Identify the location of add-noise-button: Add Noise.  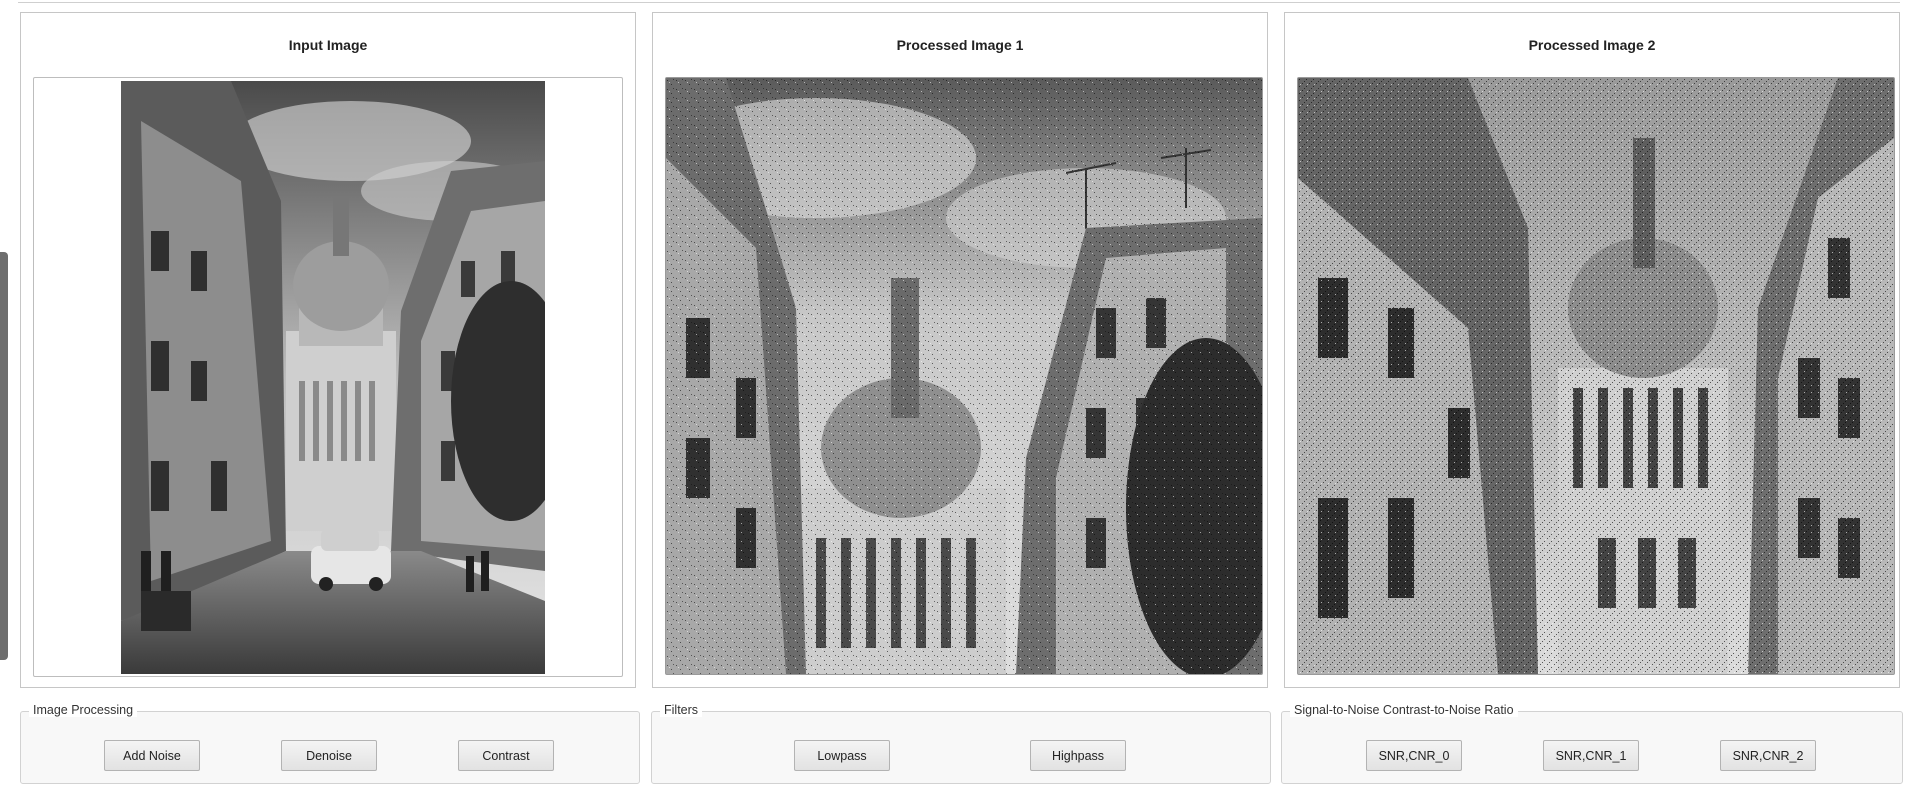
(152, 755).